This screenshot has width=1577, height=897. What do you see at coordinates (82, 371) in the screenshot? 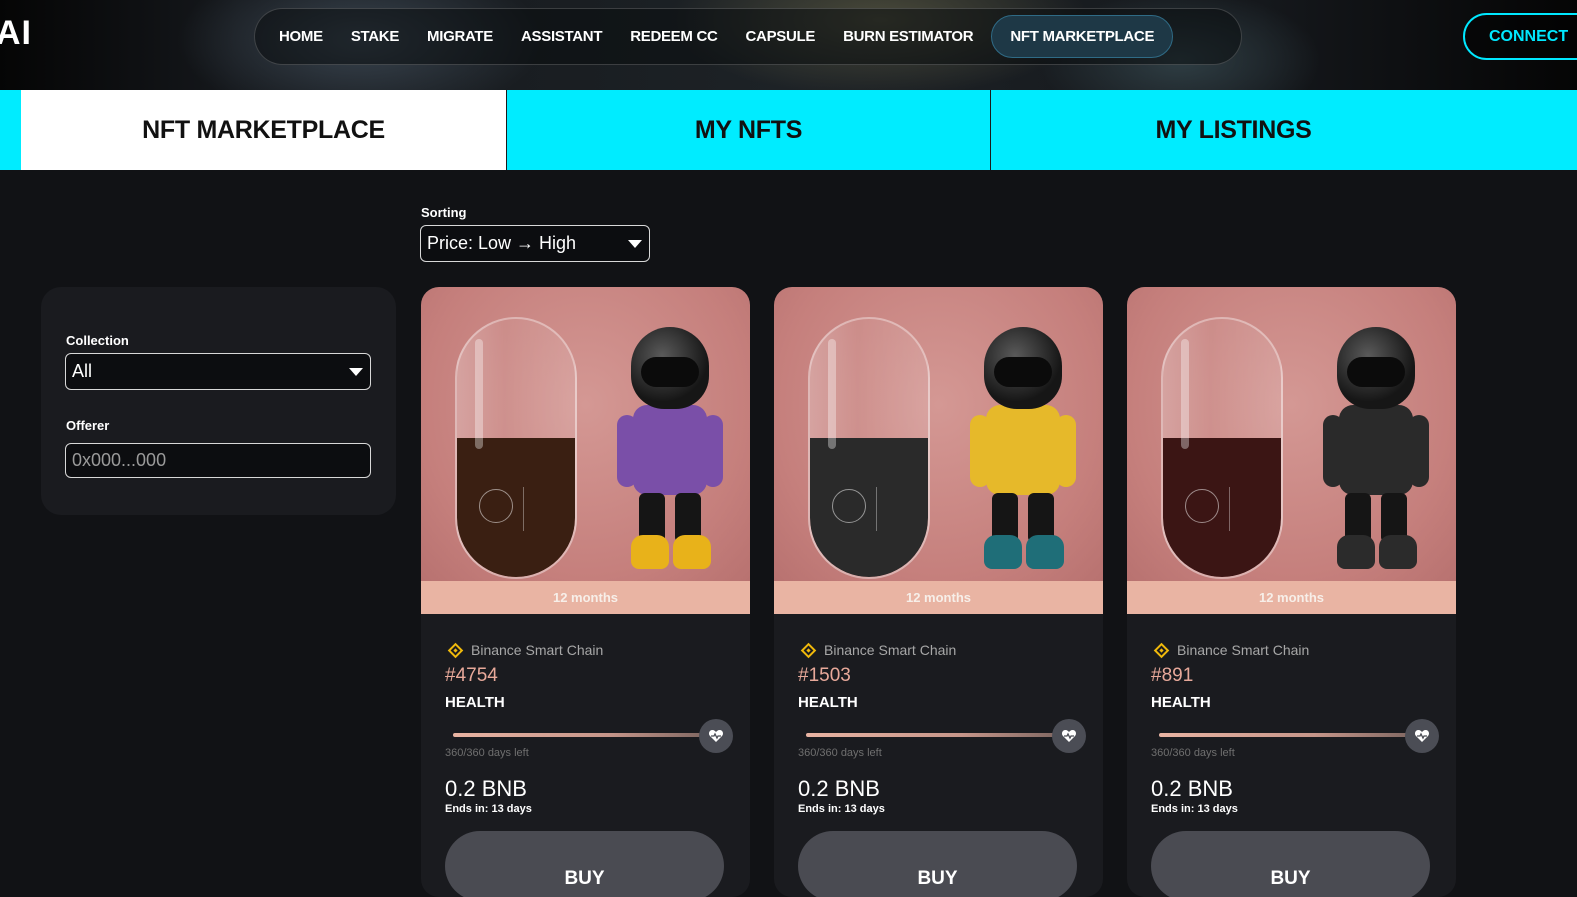
I see `collection-selected-value: All` at bounding box center [82, 371].